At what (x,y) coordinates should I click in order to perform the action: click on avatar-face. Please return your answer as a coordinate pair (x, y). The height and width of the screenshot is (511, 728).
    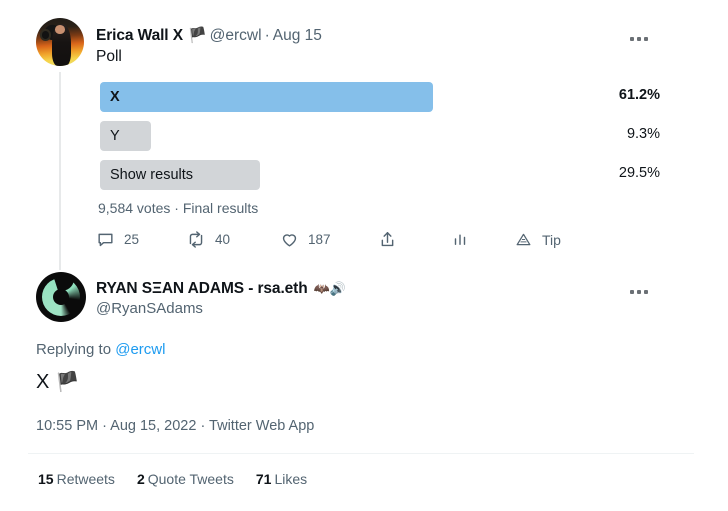
    Looking at the image, I should click on (60, 29).